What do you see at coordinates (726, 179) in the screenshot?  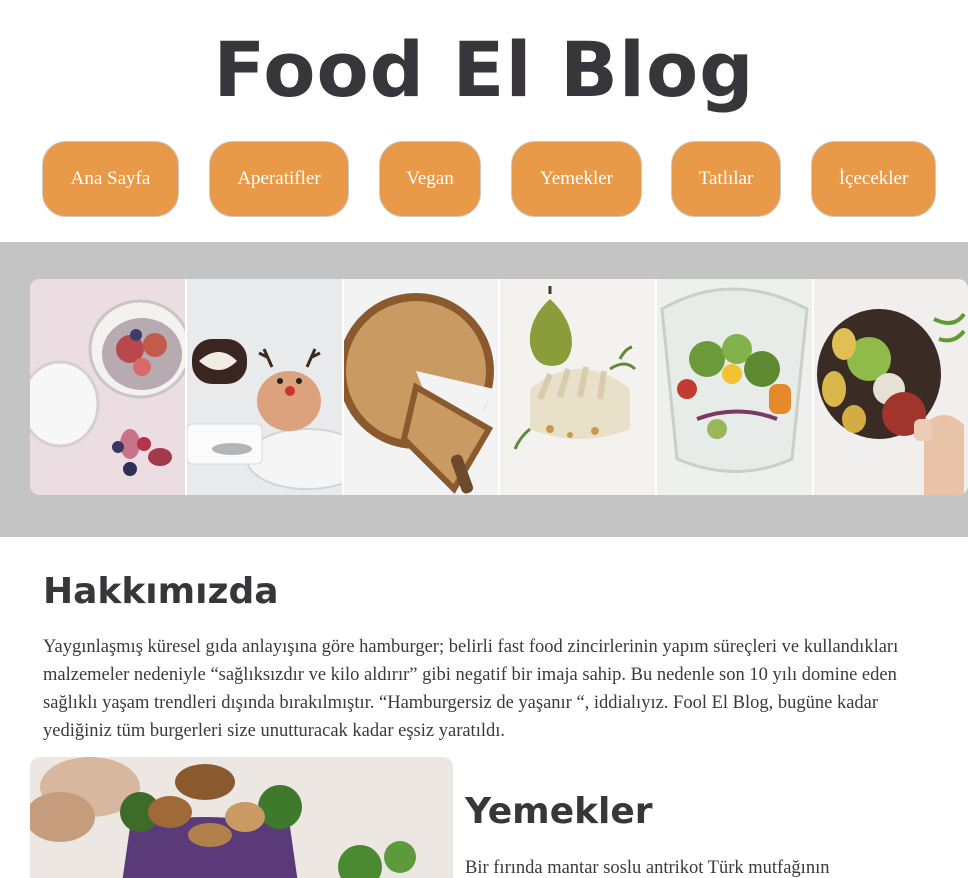 I see `nav-button-tatlilar: Tatlılar` at bounding box center [726, 179].